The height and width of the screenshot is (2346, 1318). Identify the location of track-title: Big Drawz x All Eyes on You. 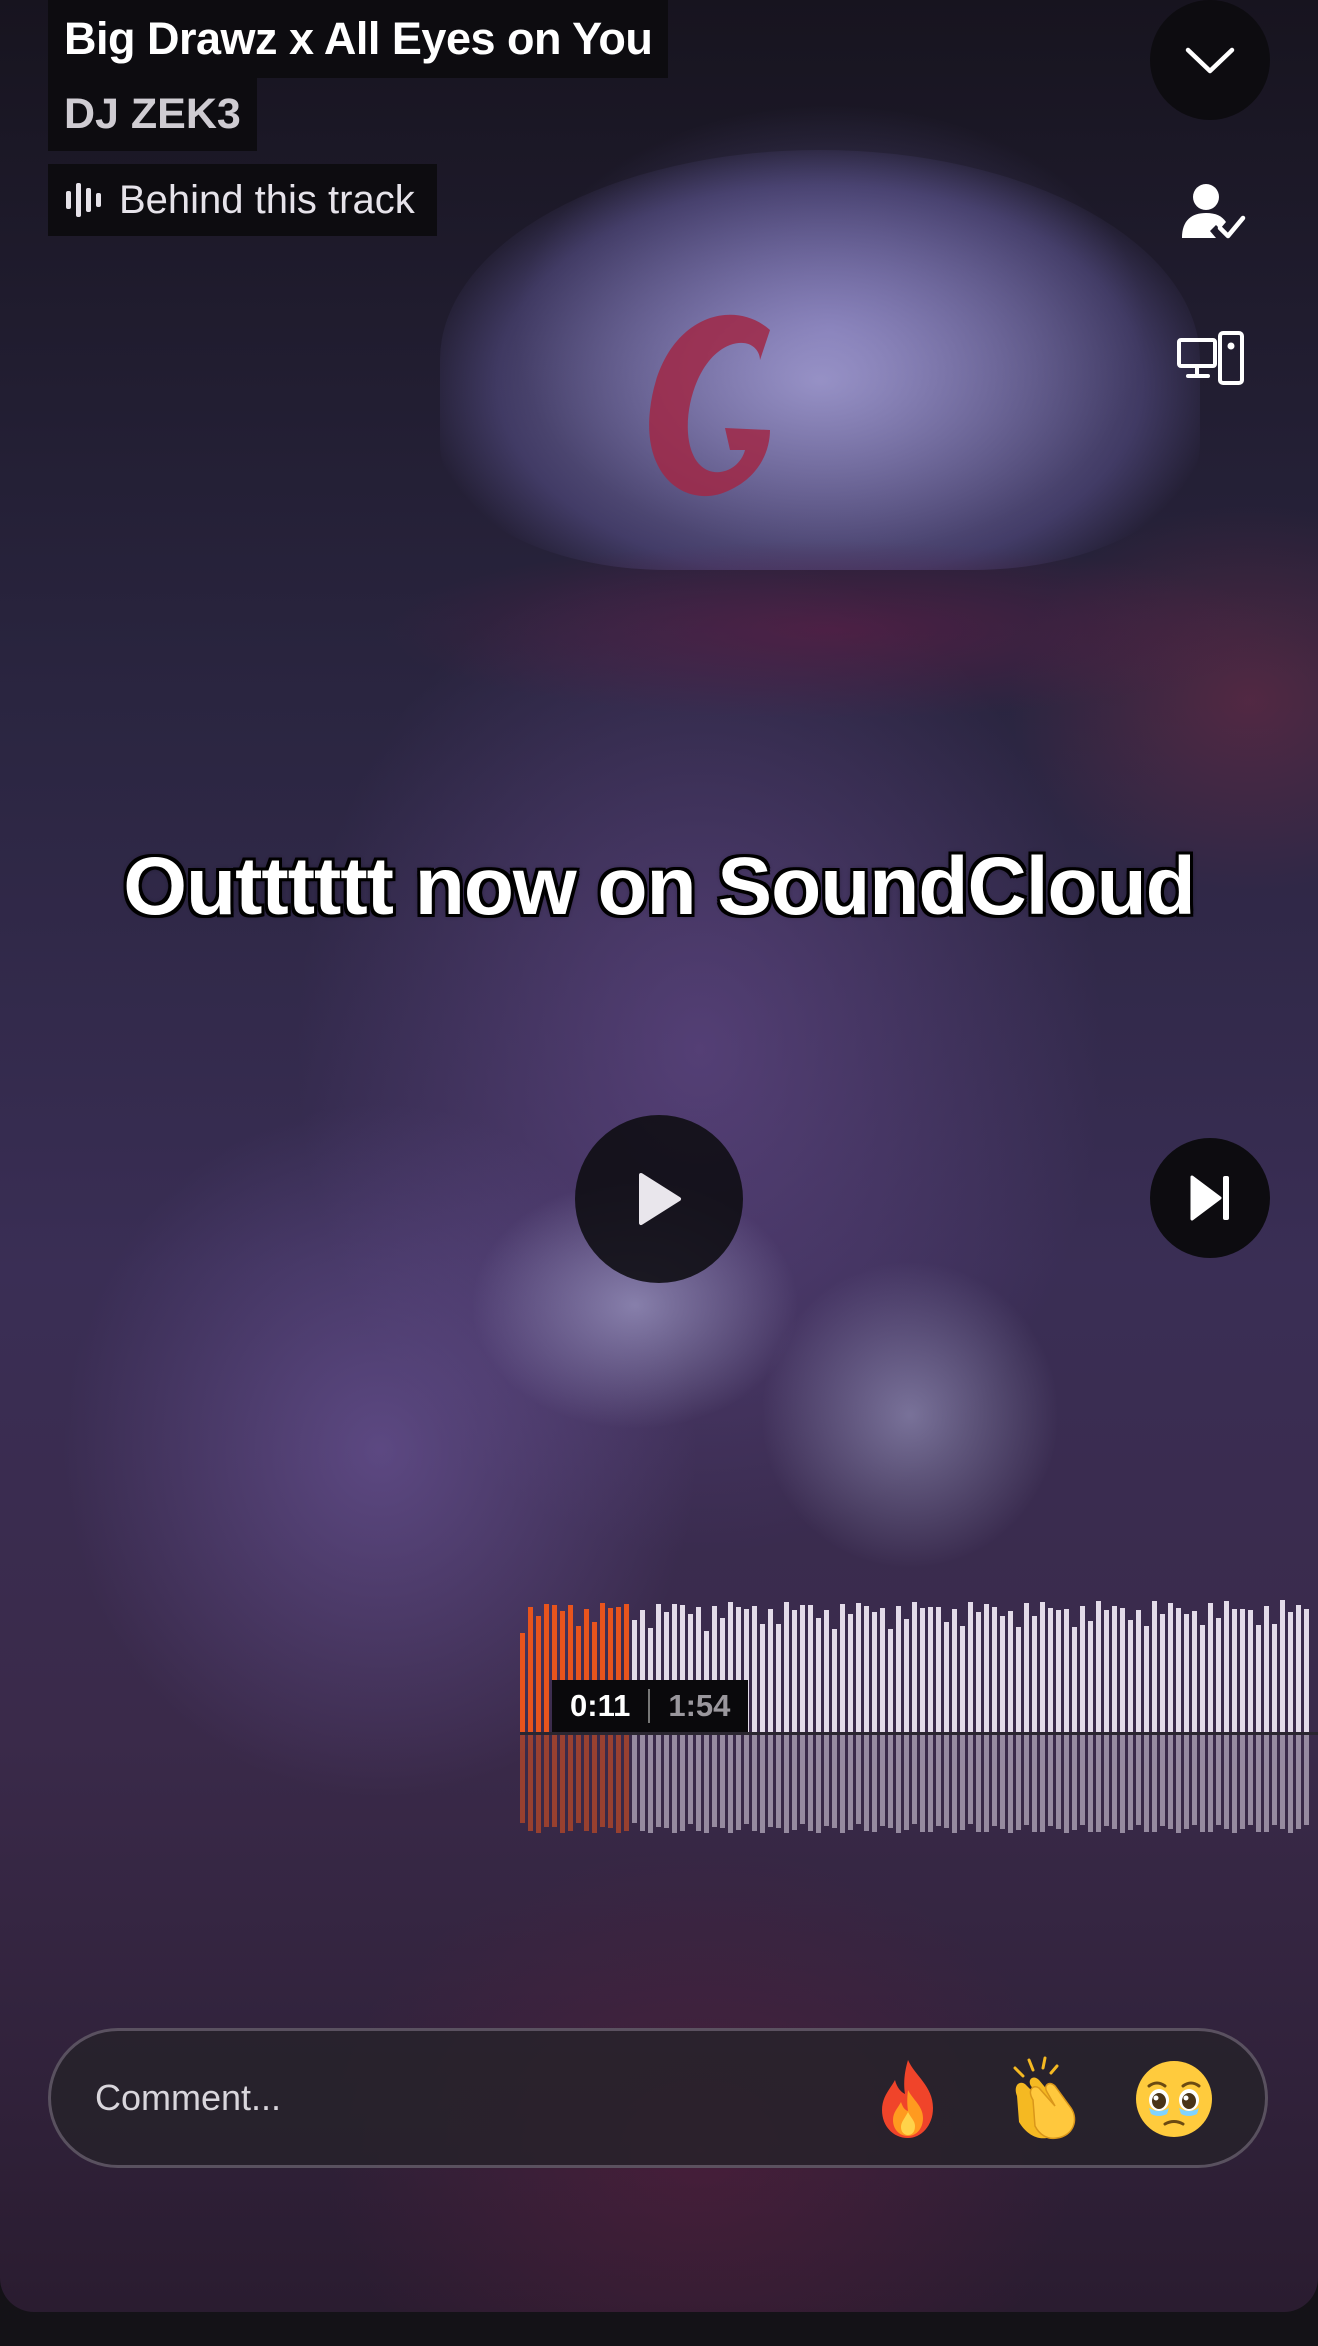
(358, 39).